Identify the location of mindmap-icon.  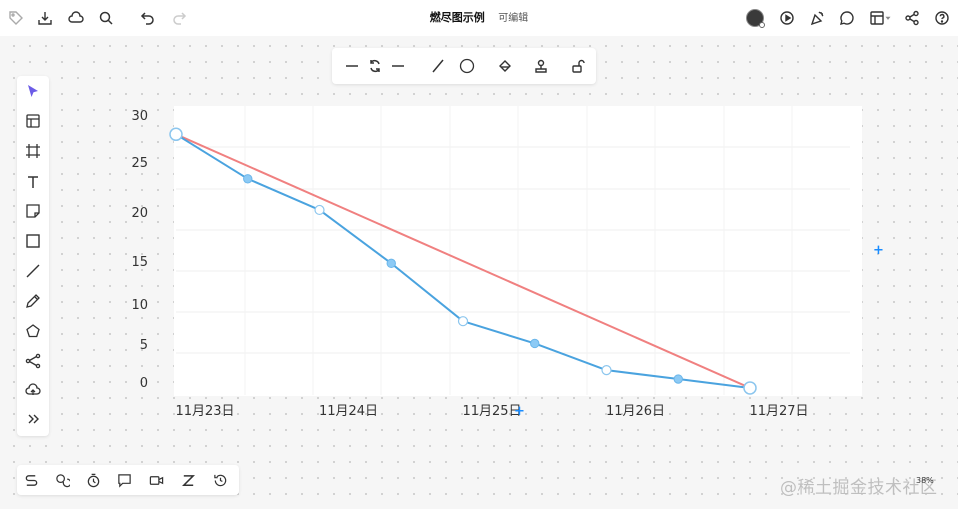
(33, 361).